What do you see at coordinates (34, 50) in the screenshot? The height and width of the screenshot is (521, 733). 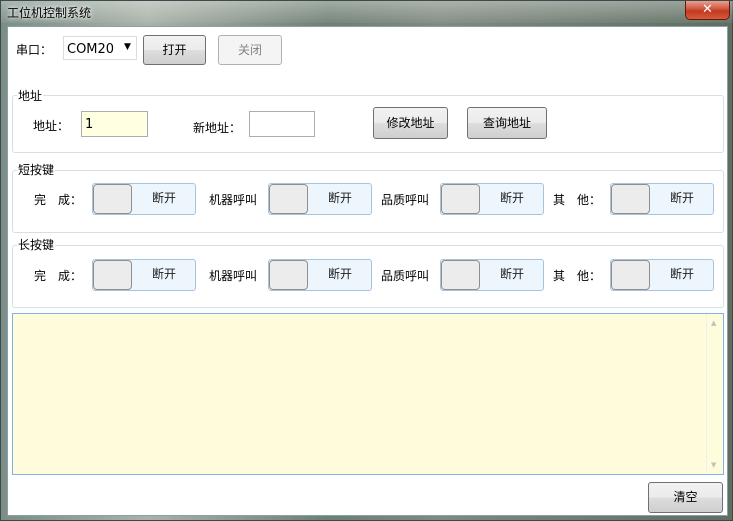 I see `serial-port-label: 串口：` at bounding box center [34, 50].